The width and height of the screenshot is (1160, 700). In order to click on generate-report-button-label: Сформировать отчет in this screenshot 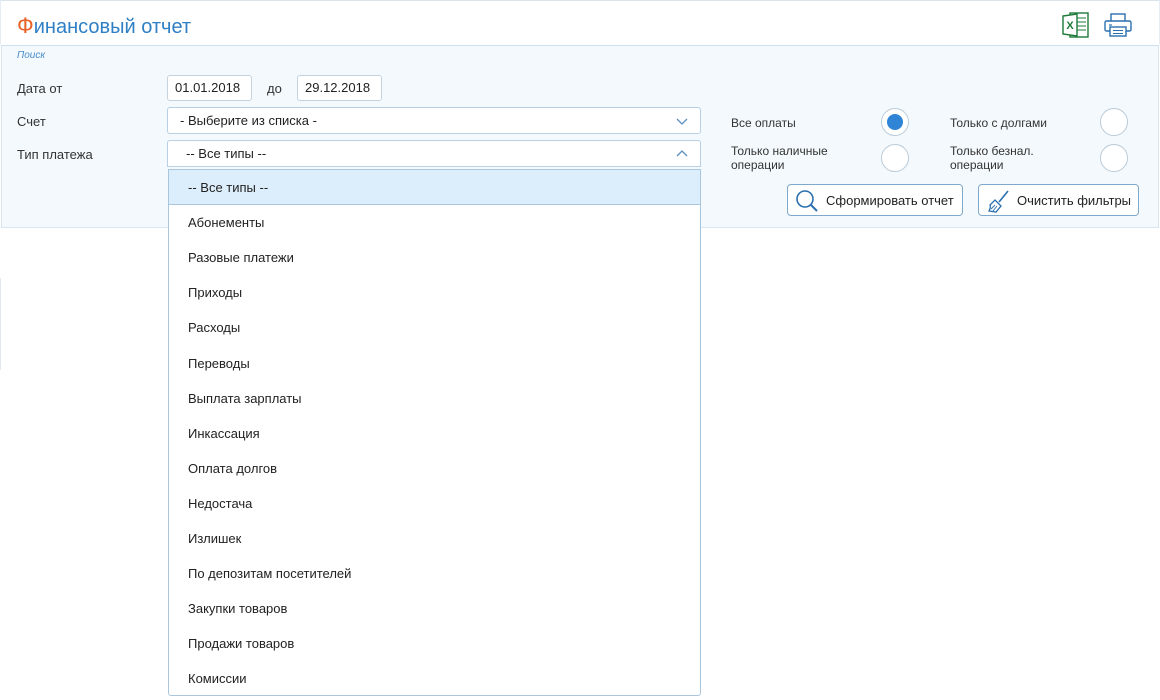, I will do `click(890, 200)`.